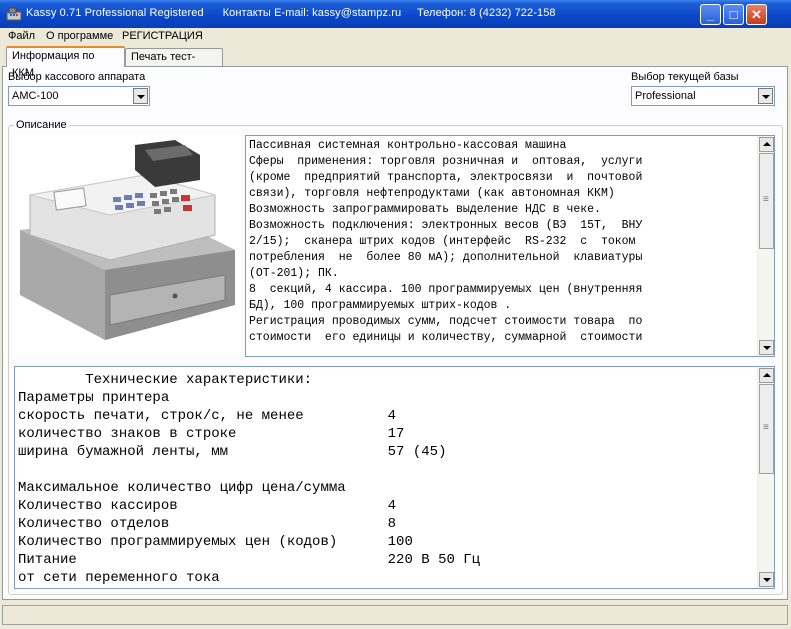 The width and height of the screenshot is (791, 629). What do you see at coordinates (395, 615) in the screenshot?
I see `status-bar` at bounding box center [395, 615].